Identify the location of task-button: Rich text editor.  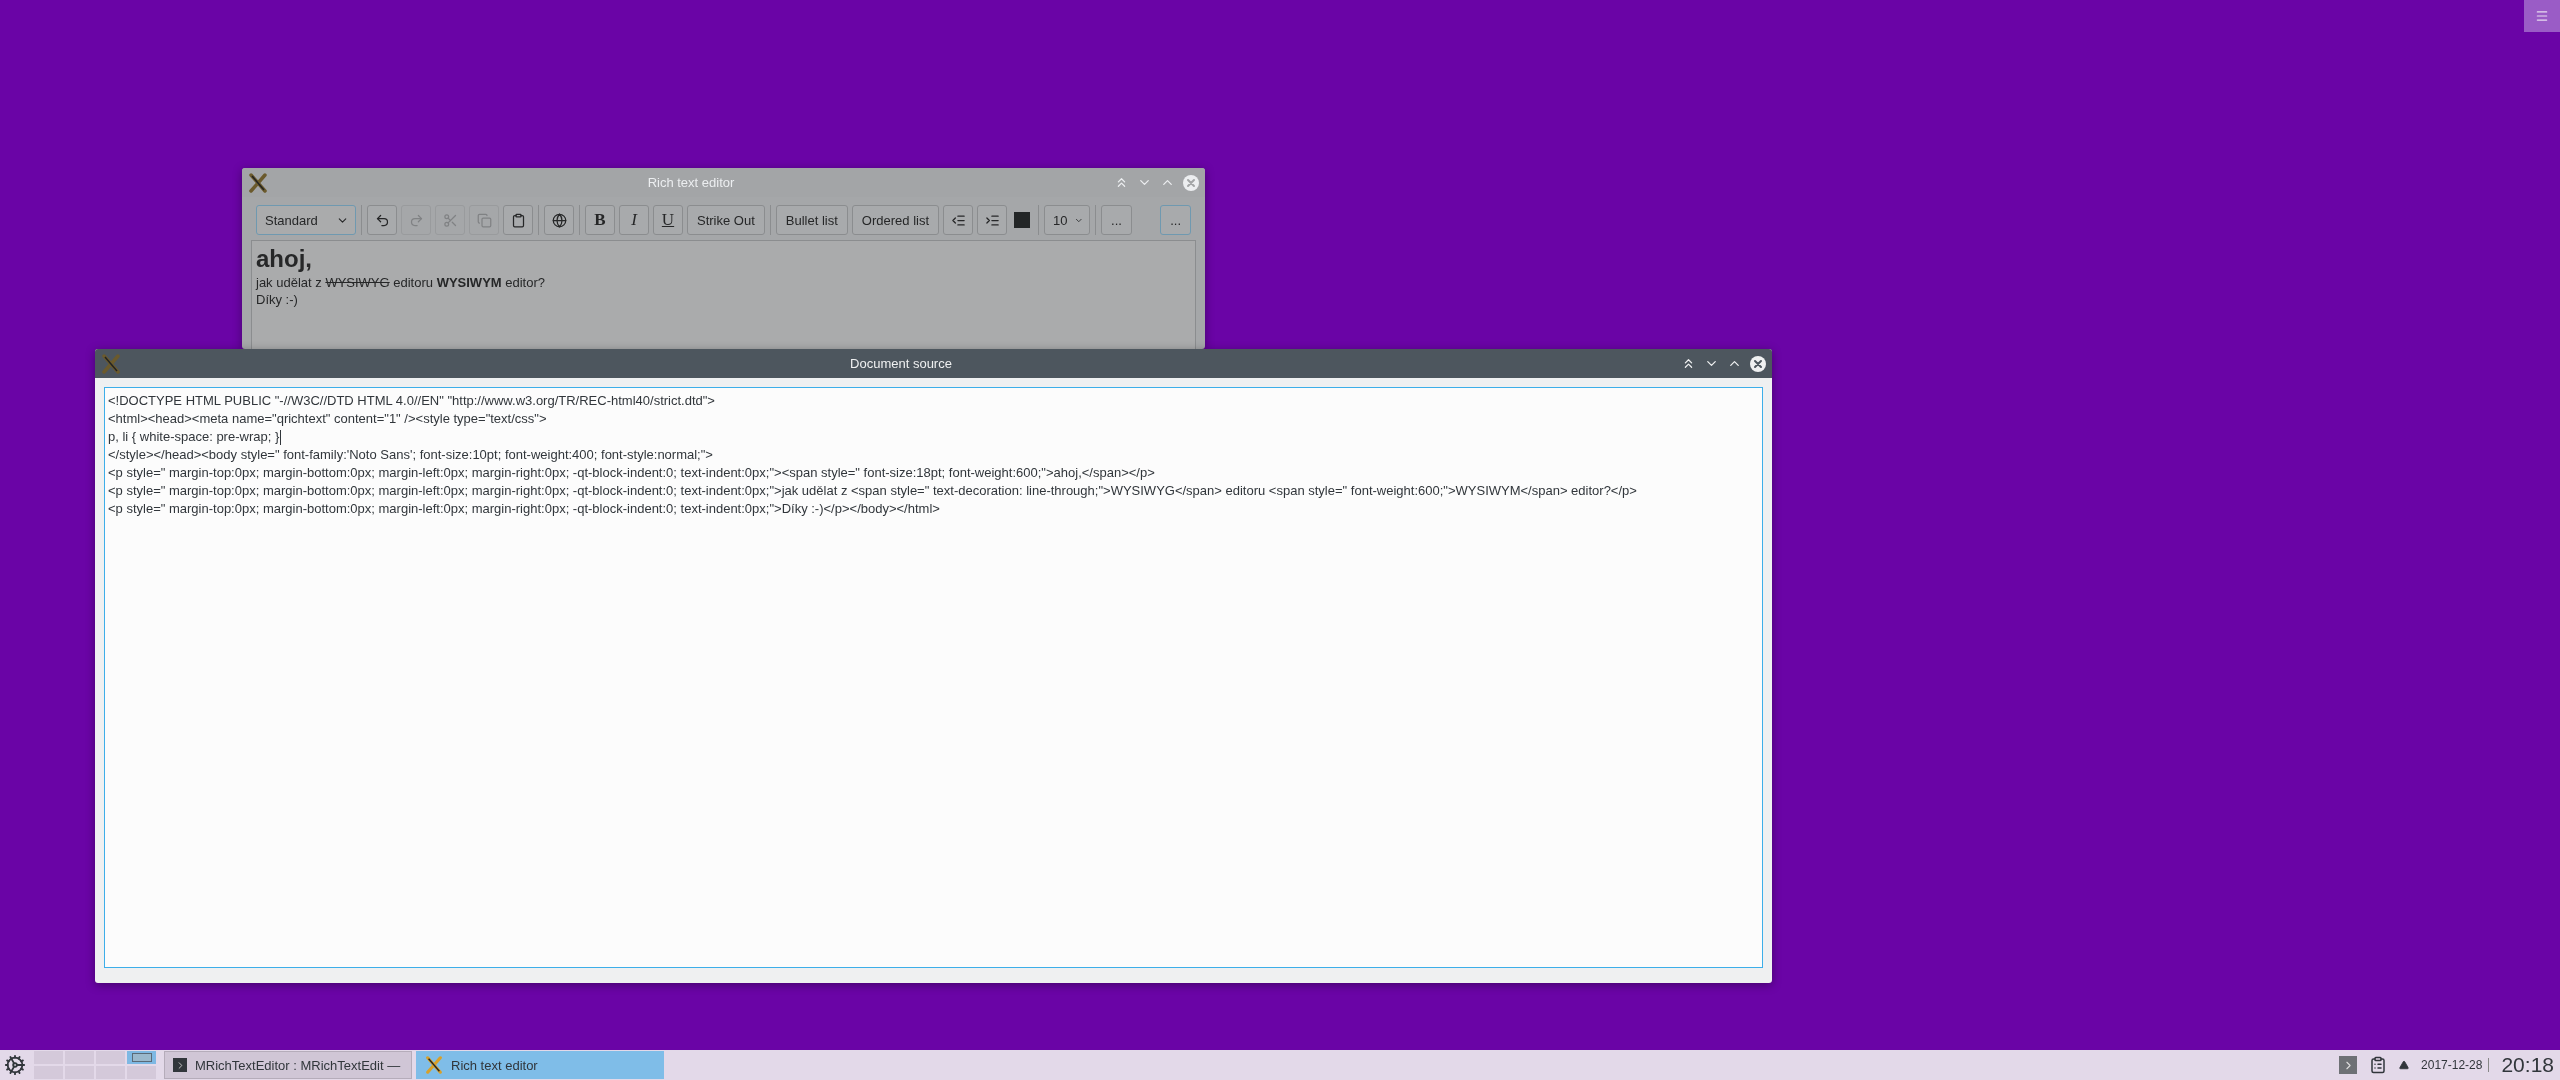
(540, 1065).